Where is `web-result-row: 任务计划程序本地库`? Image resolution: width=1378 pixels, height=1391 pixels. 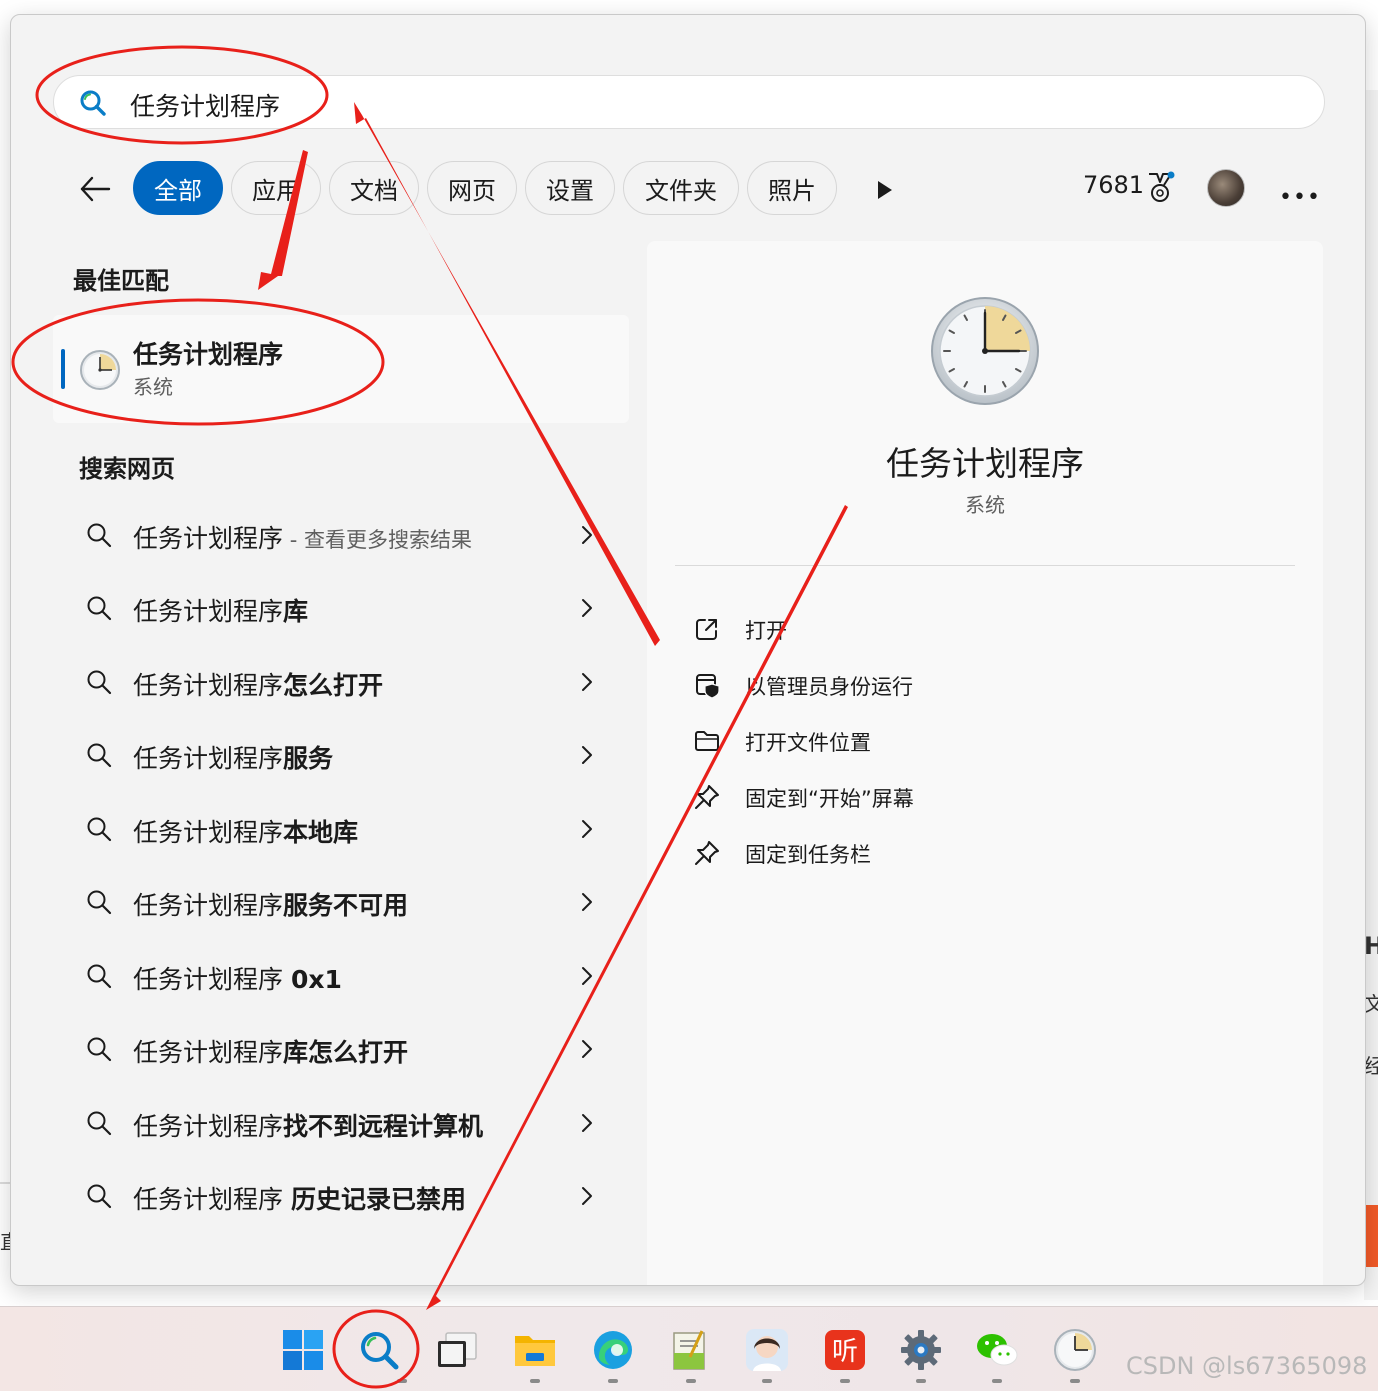
web-result-row: 任务计划程序本地库 is located at coordinates (341, 829).